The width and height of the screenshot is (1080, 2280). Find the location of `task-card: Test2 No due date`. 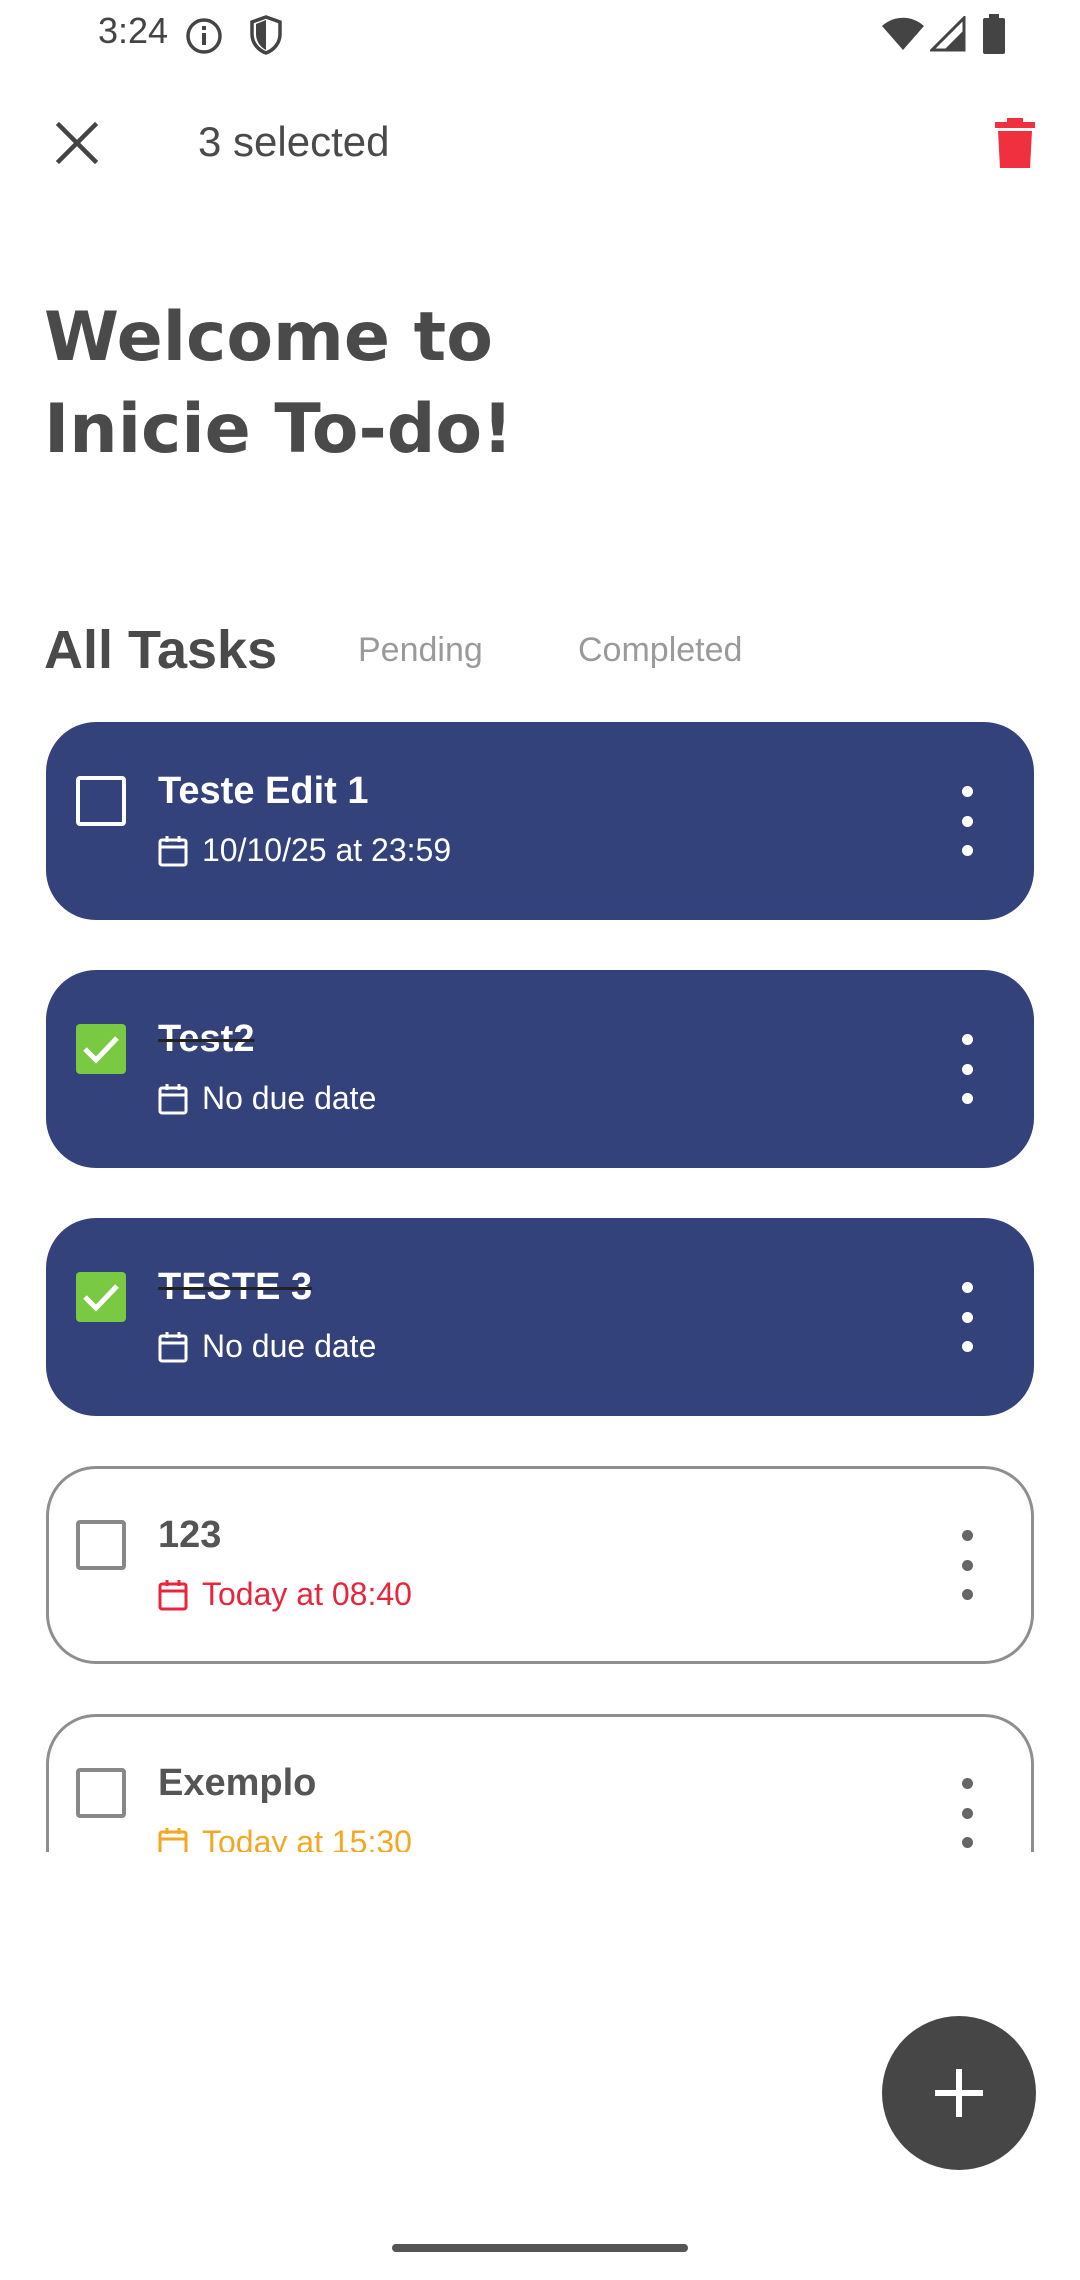

task-card: Test2 No due date is located at coordinates (540, 1069).